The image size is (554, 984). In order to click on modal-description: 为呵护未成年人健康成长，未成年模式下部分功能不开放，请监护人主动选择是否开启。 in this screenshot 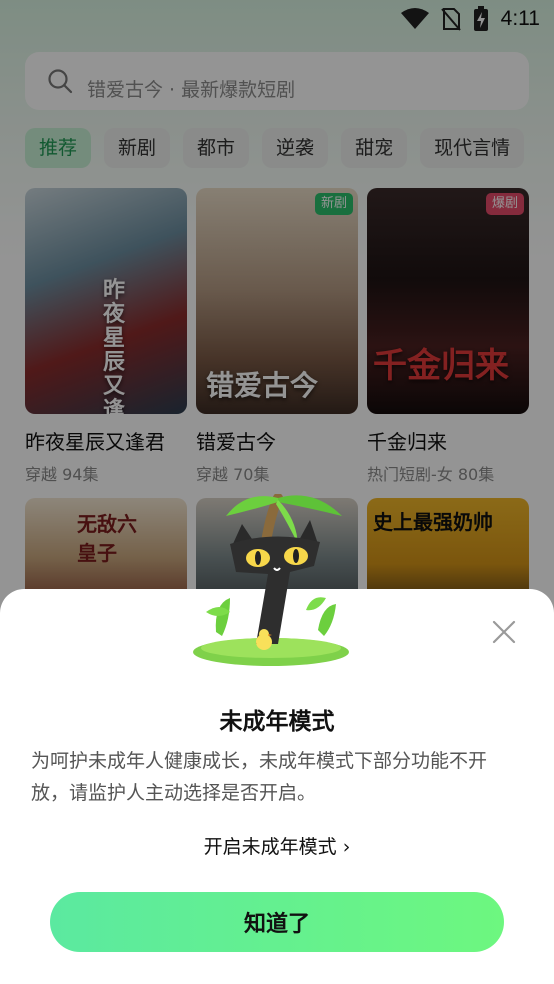, I will do `click(259, 777)`.